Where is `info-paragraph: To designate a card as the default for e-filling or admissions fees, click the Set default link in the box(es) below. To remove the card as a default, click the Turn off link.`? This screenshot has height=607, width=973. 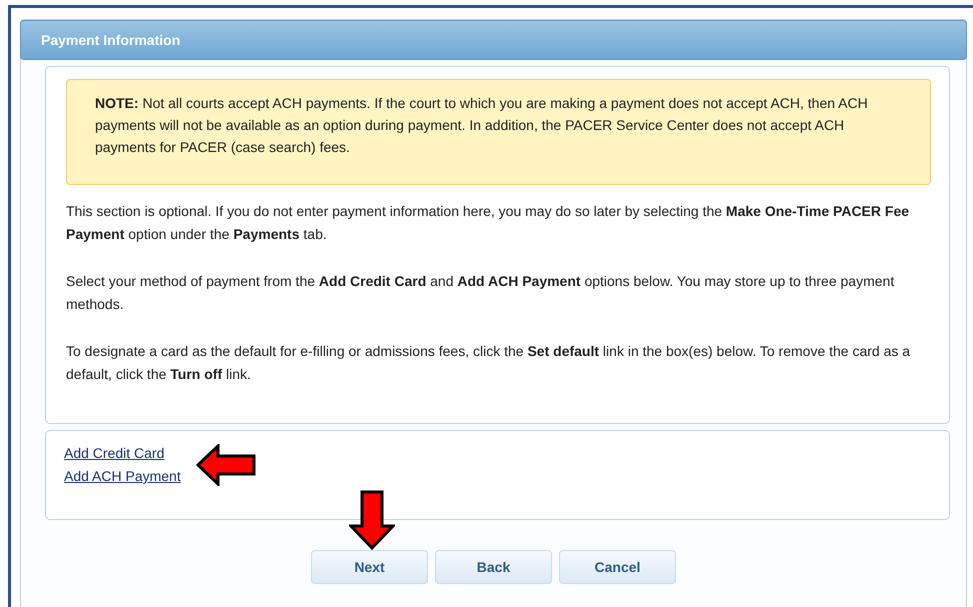
info-paragraph: To designate a card as the default for e-filling or admissions fees, click the Set default link in the box(es) below. To remove the card as a default, click the Turn off link. is located at coordinates (489, 363).